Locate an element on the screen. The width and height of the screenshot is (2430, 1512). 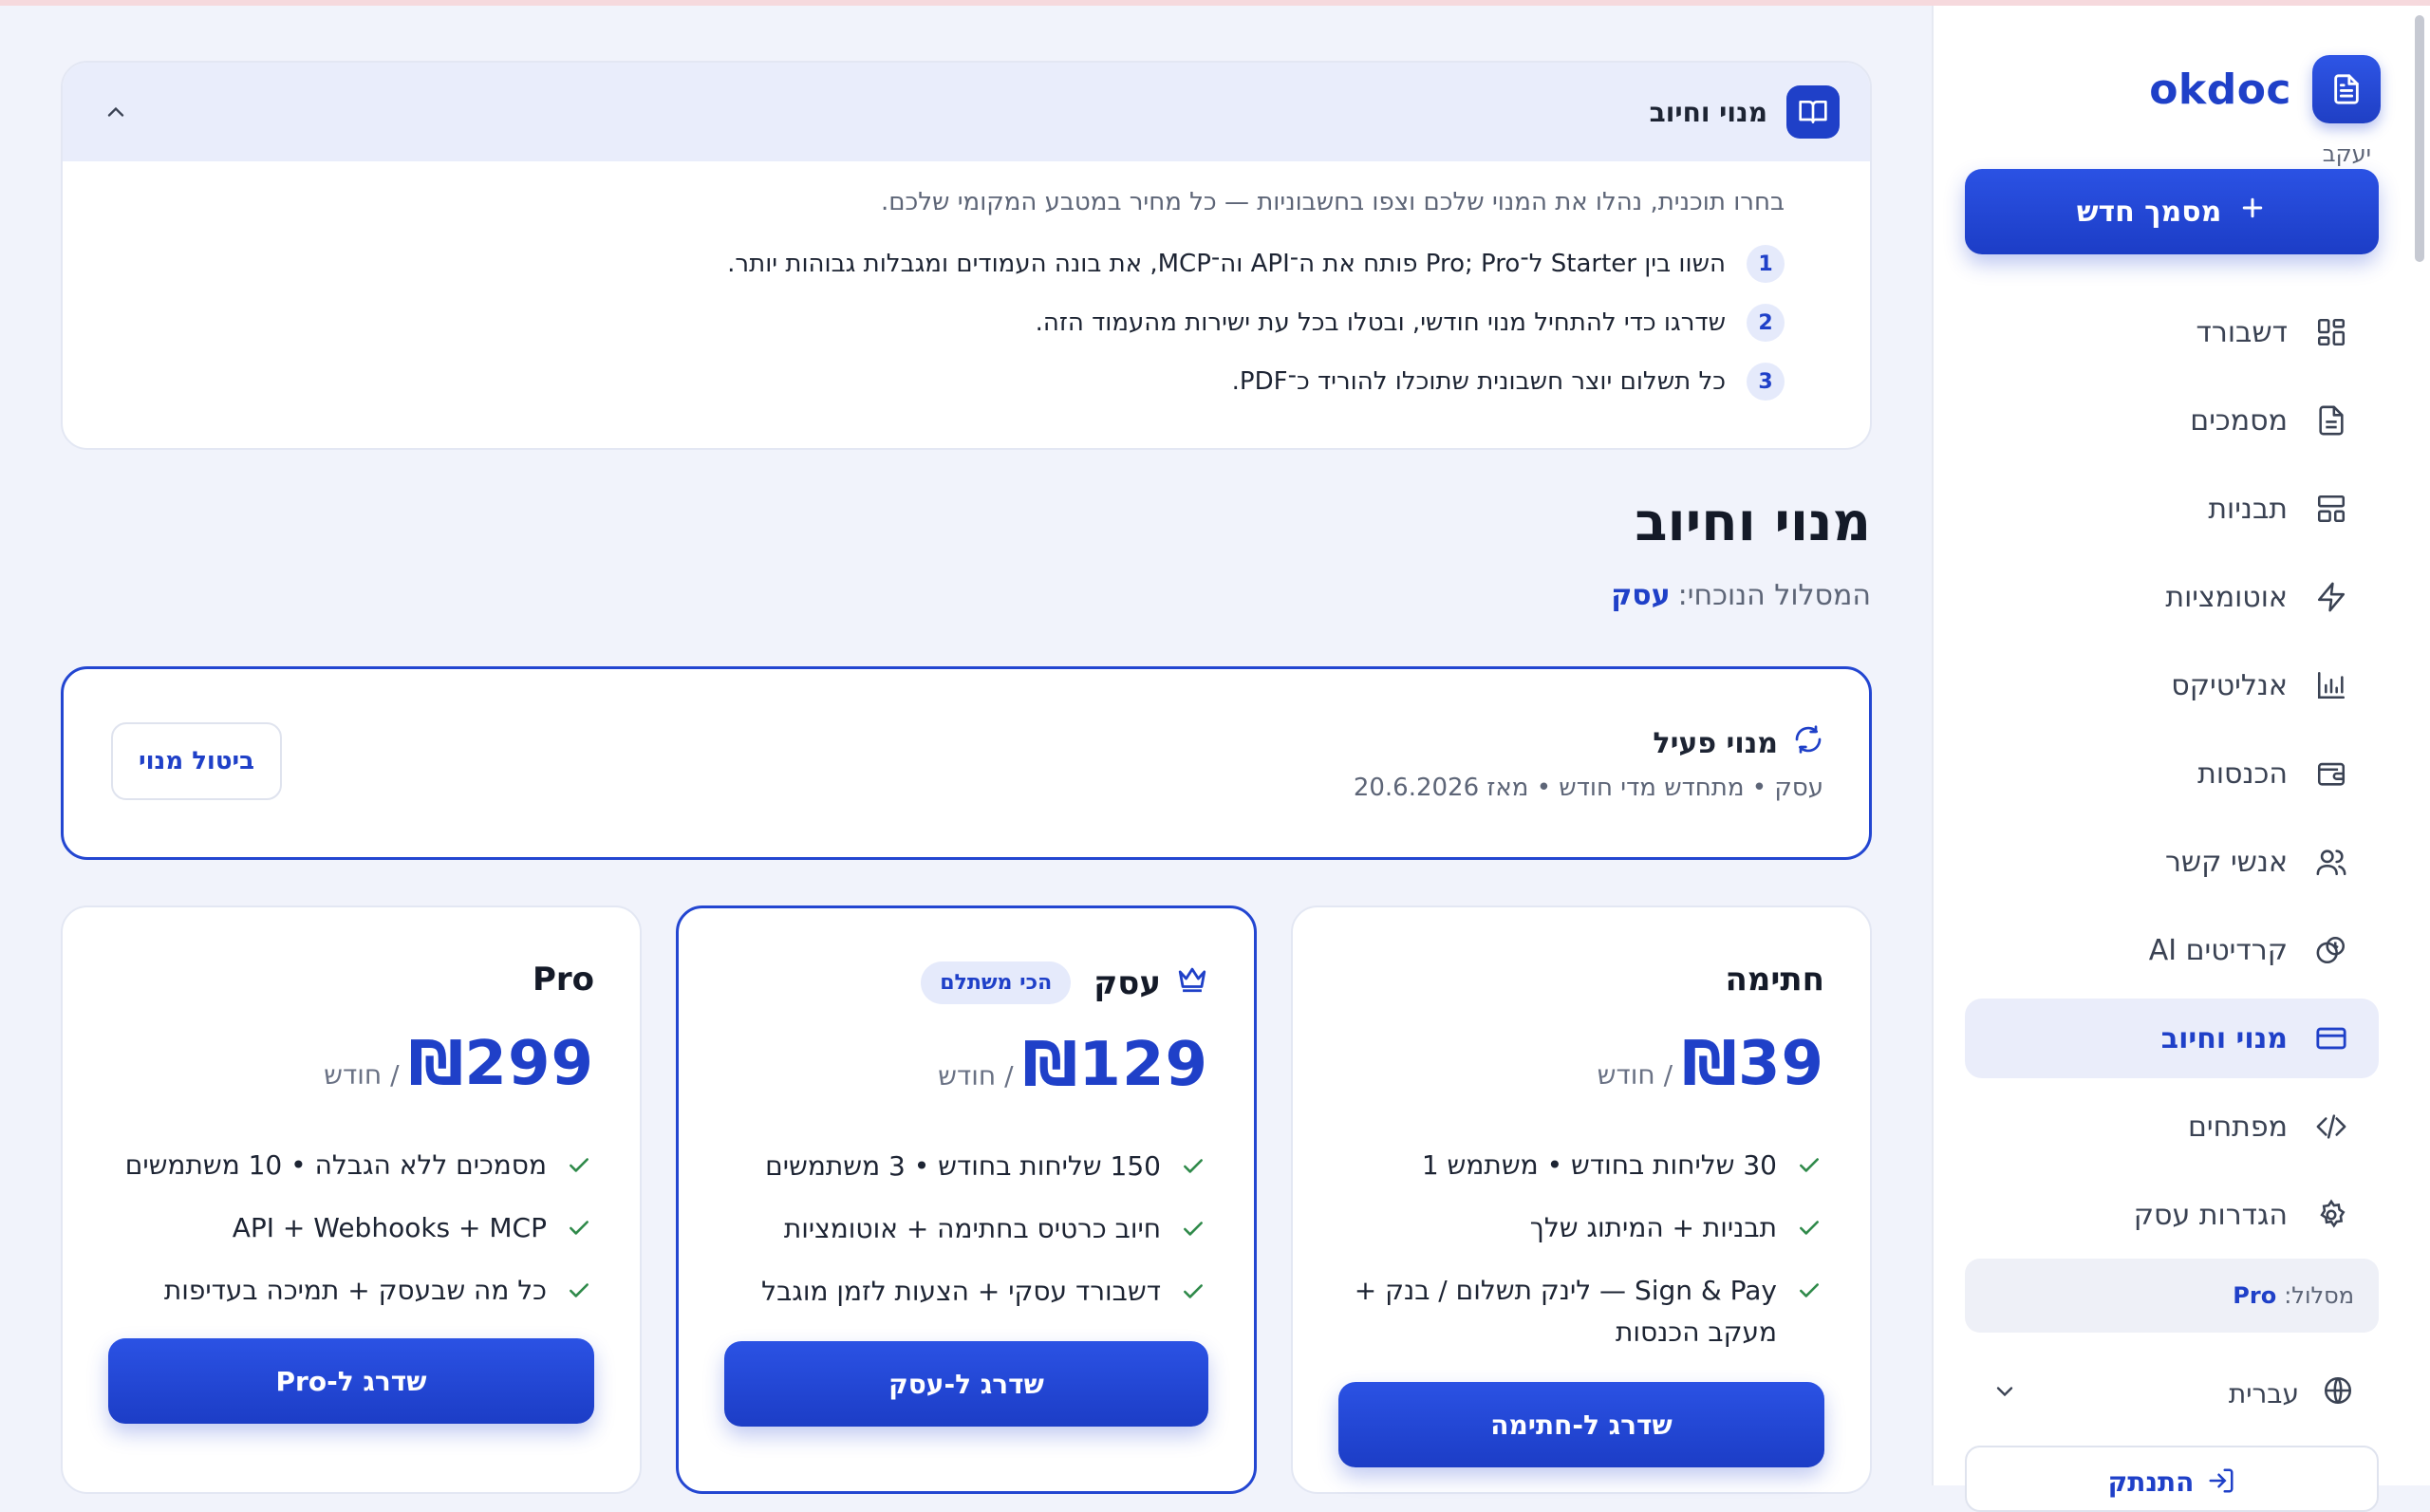
cancel-subscription-button: ביטול מנוי is located at coordinates (196, 761).